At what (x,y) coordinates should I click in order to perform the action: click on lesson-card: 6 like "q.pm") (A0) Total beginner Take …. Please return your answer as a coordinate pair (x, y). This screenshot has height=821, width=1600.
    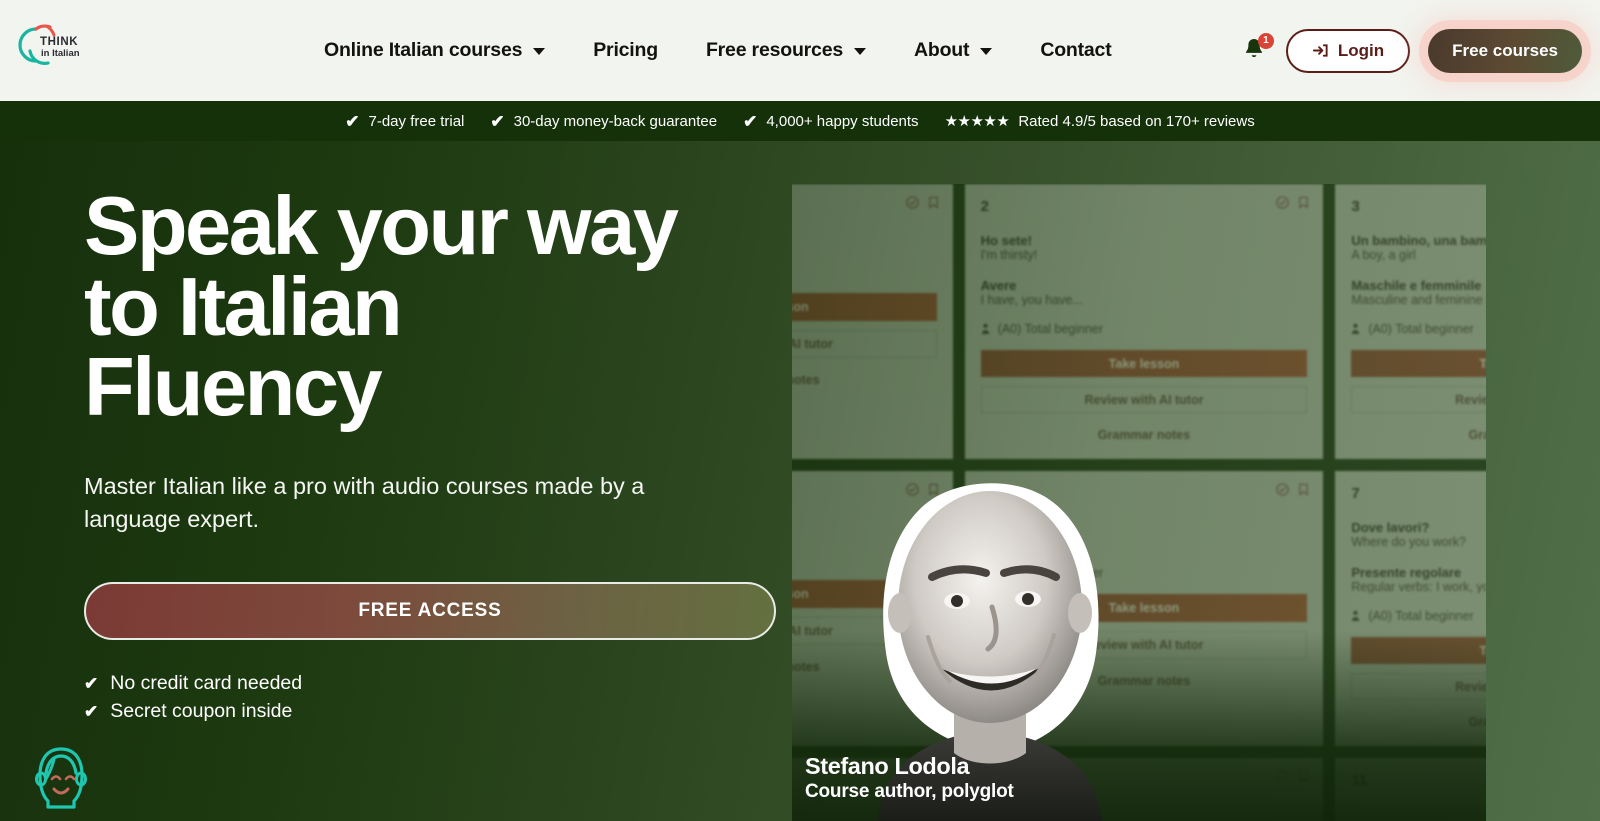
    Looking at the image, I should click on (1144, 608).